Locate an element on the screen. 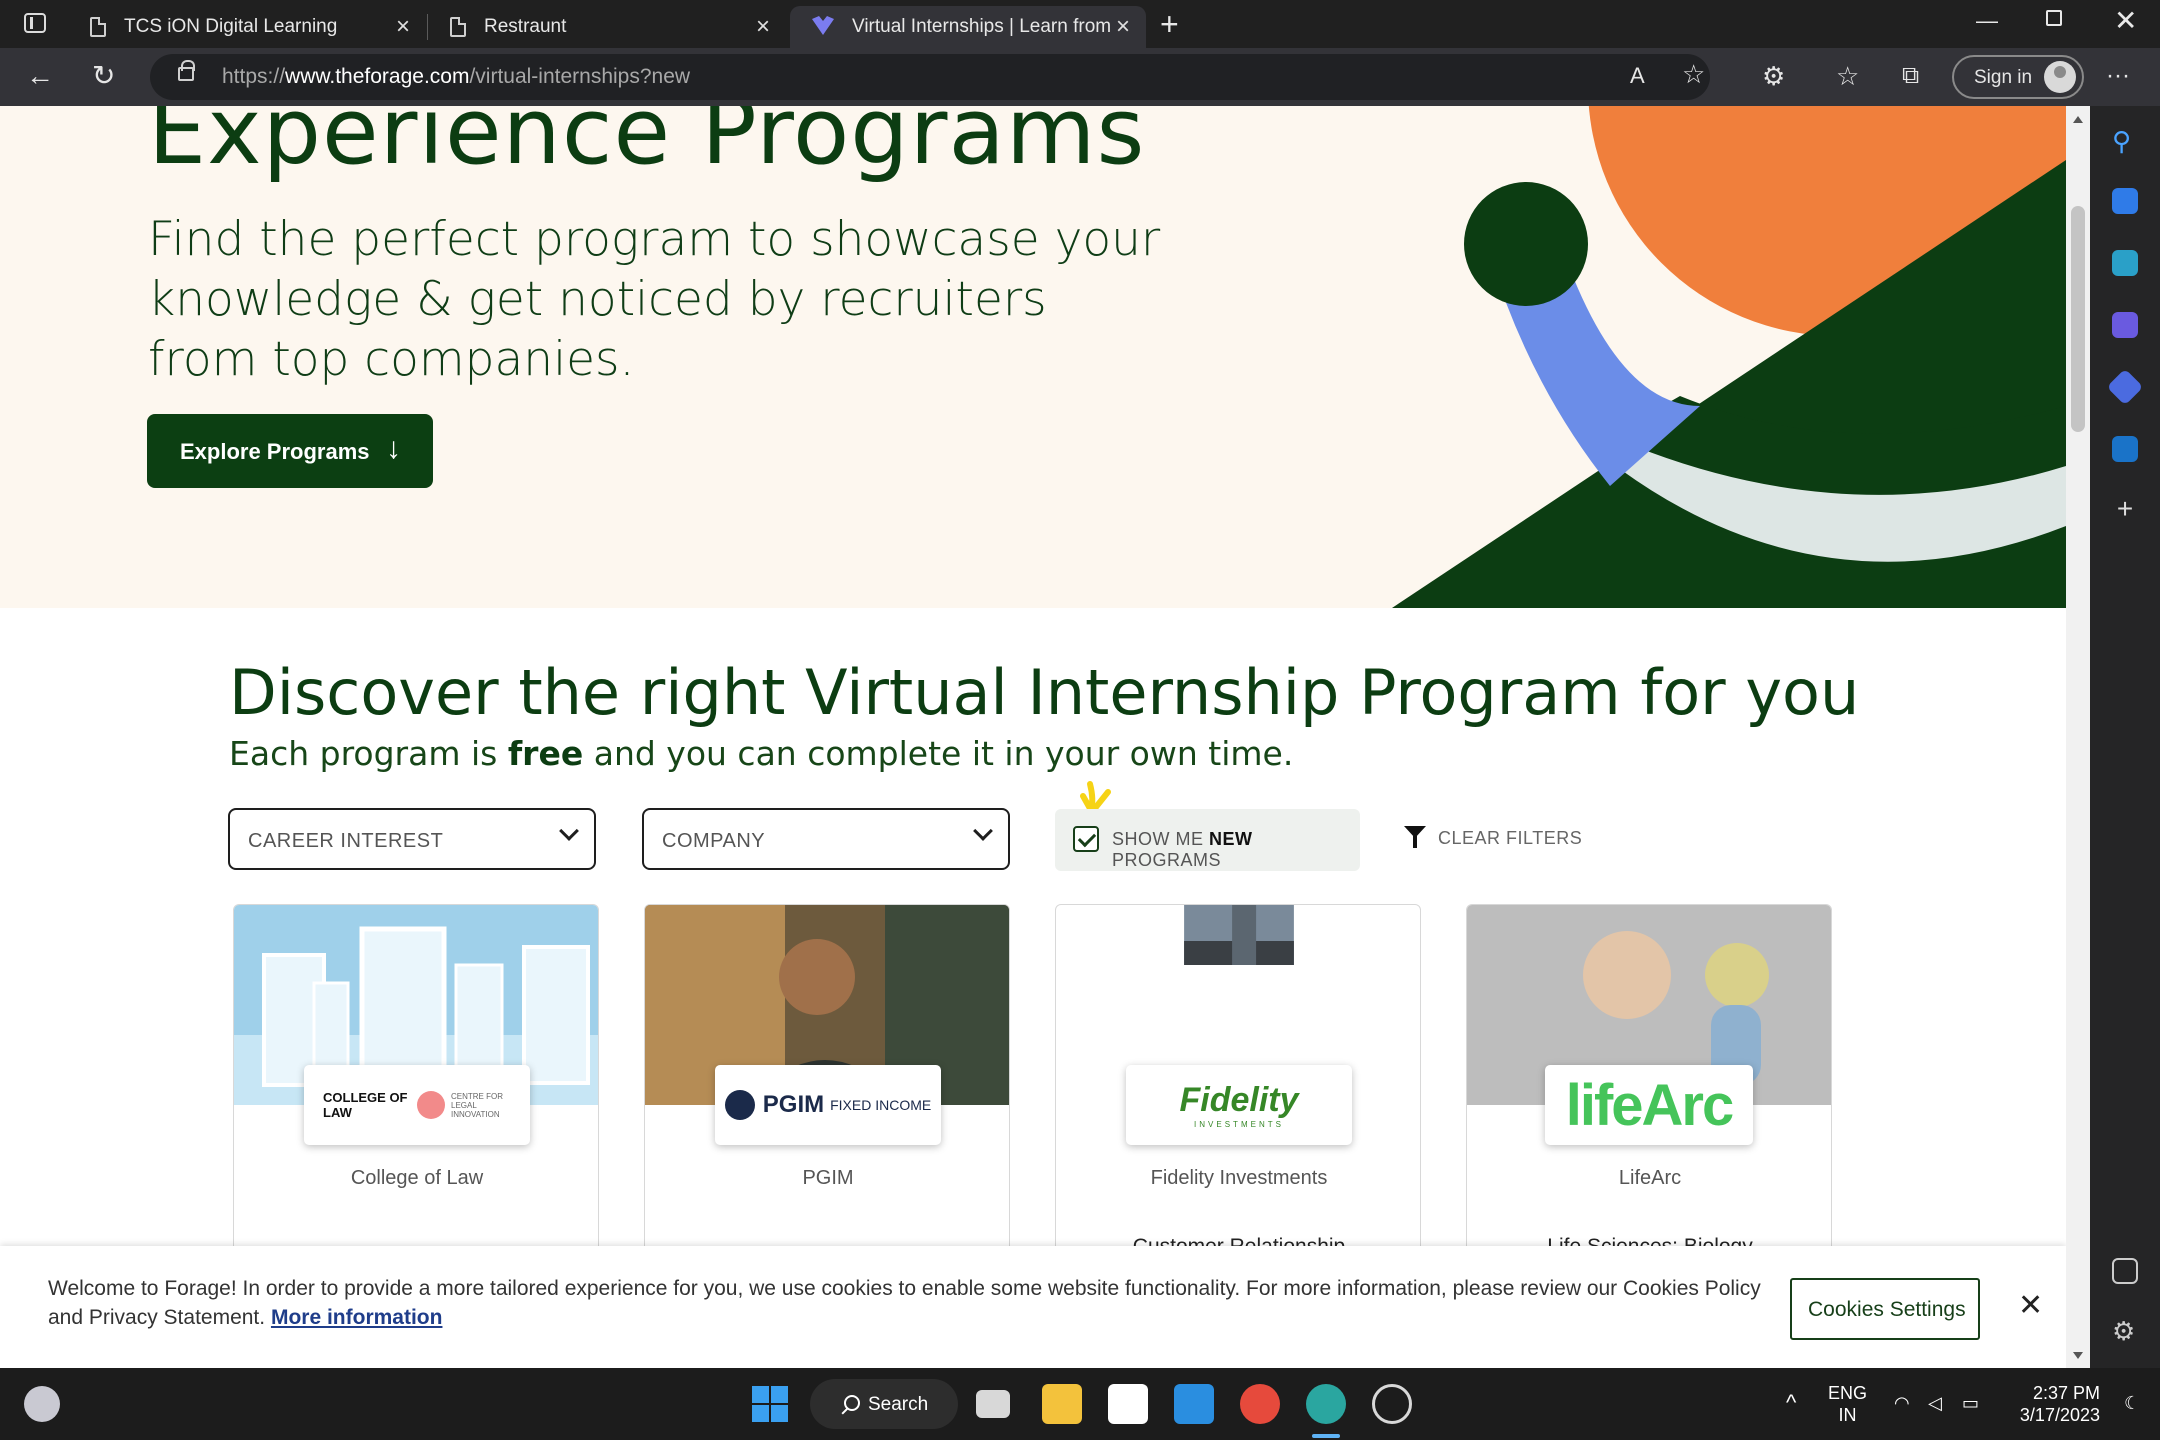  active-app-indicator is located at coordinates (1326, 1436).